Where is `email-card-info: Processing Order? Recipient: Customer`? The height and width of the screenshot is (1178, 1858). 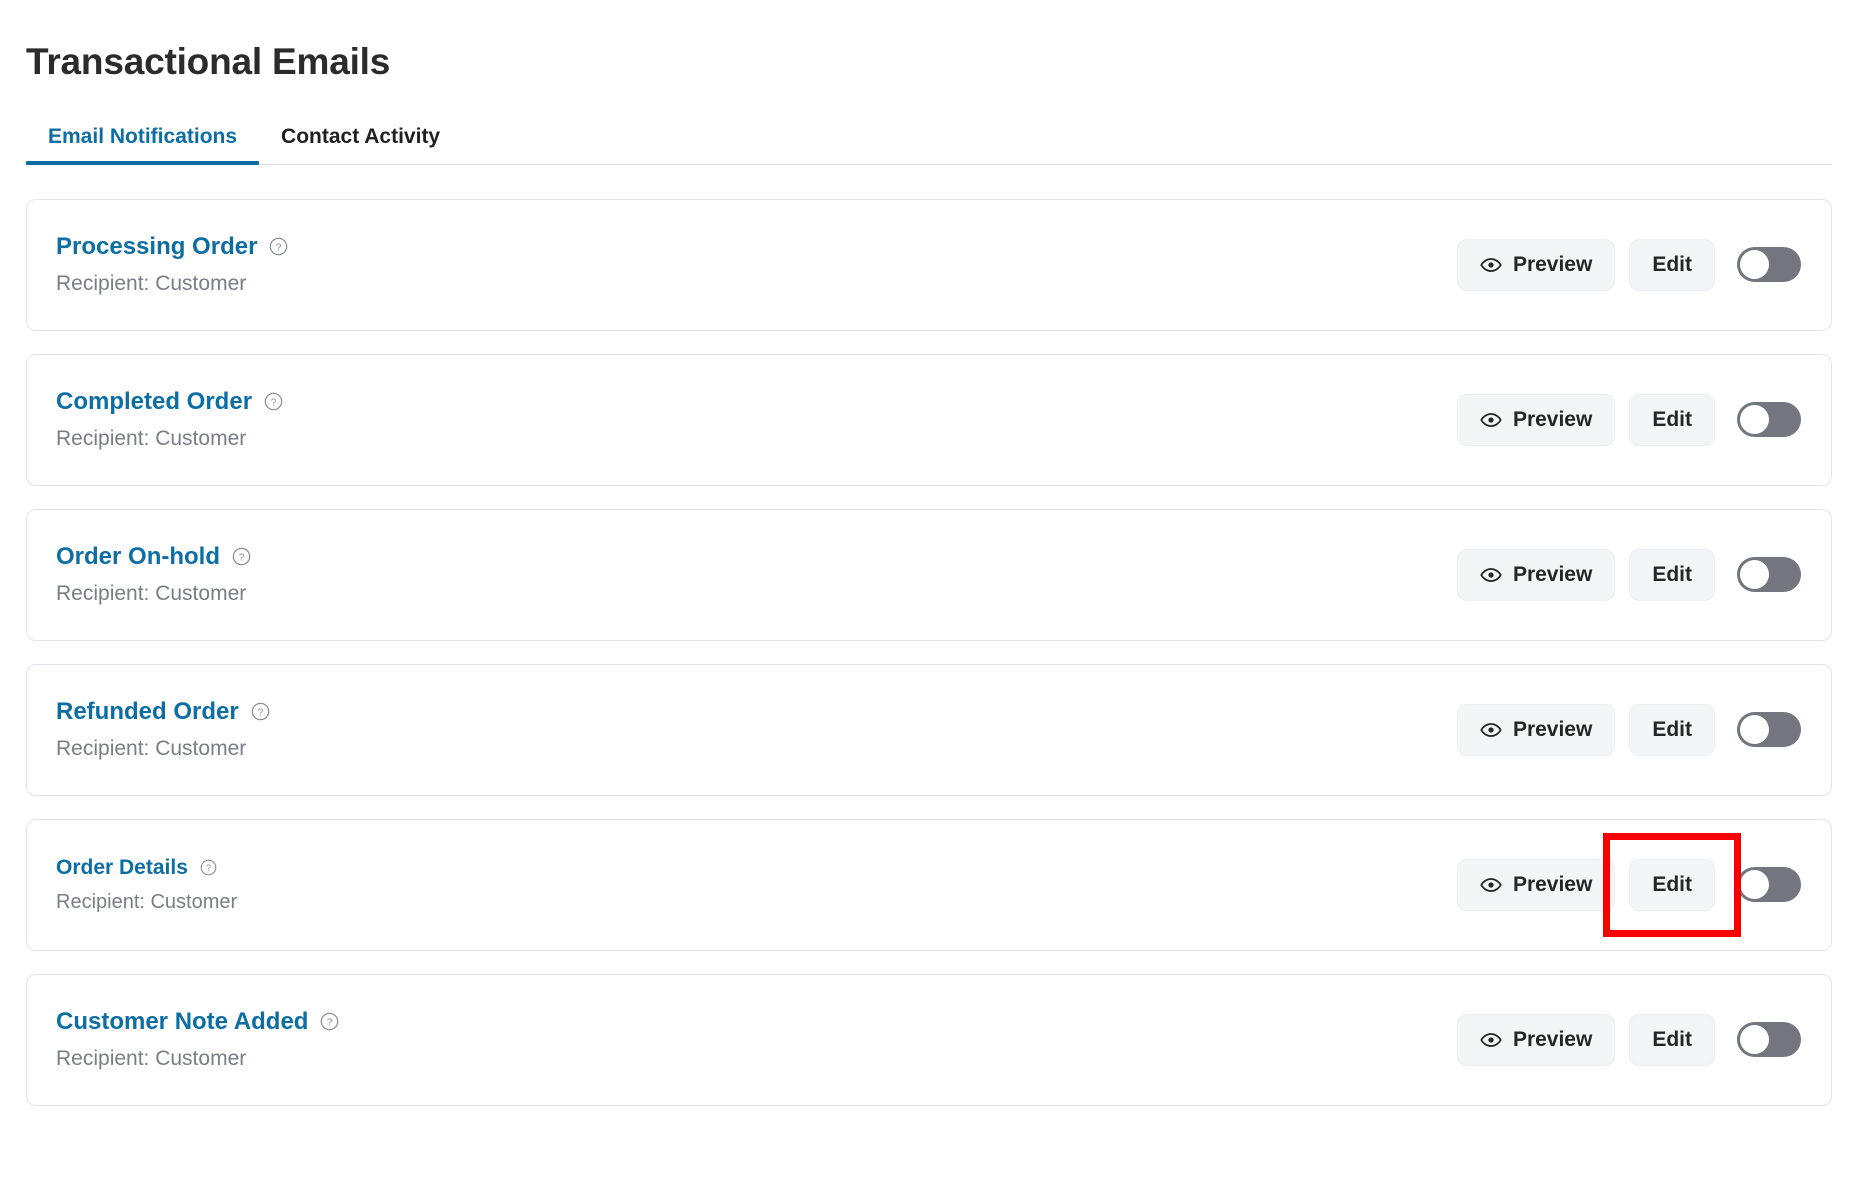 email-card-info: Processing Order? Recipient: Customer is located at coordinates (172, 265).